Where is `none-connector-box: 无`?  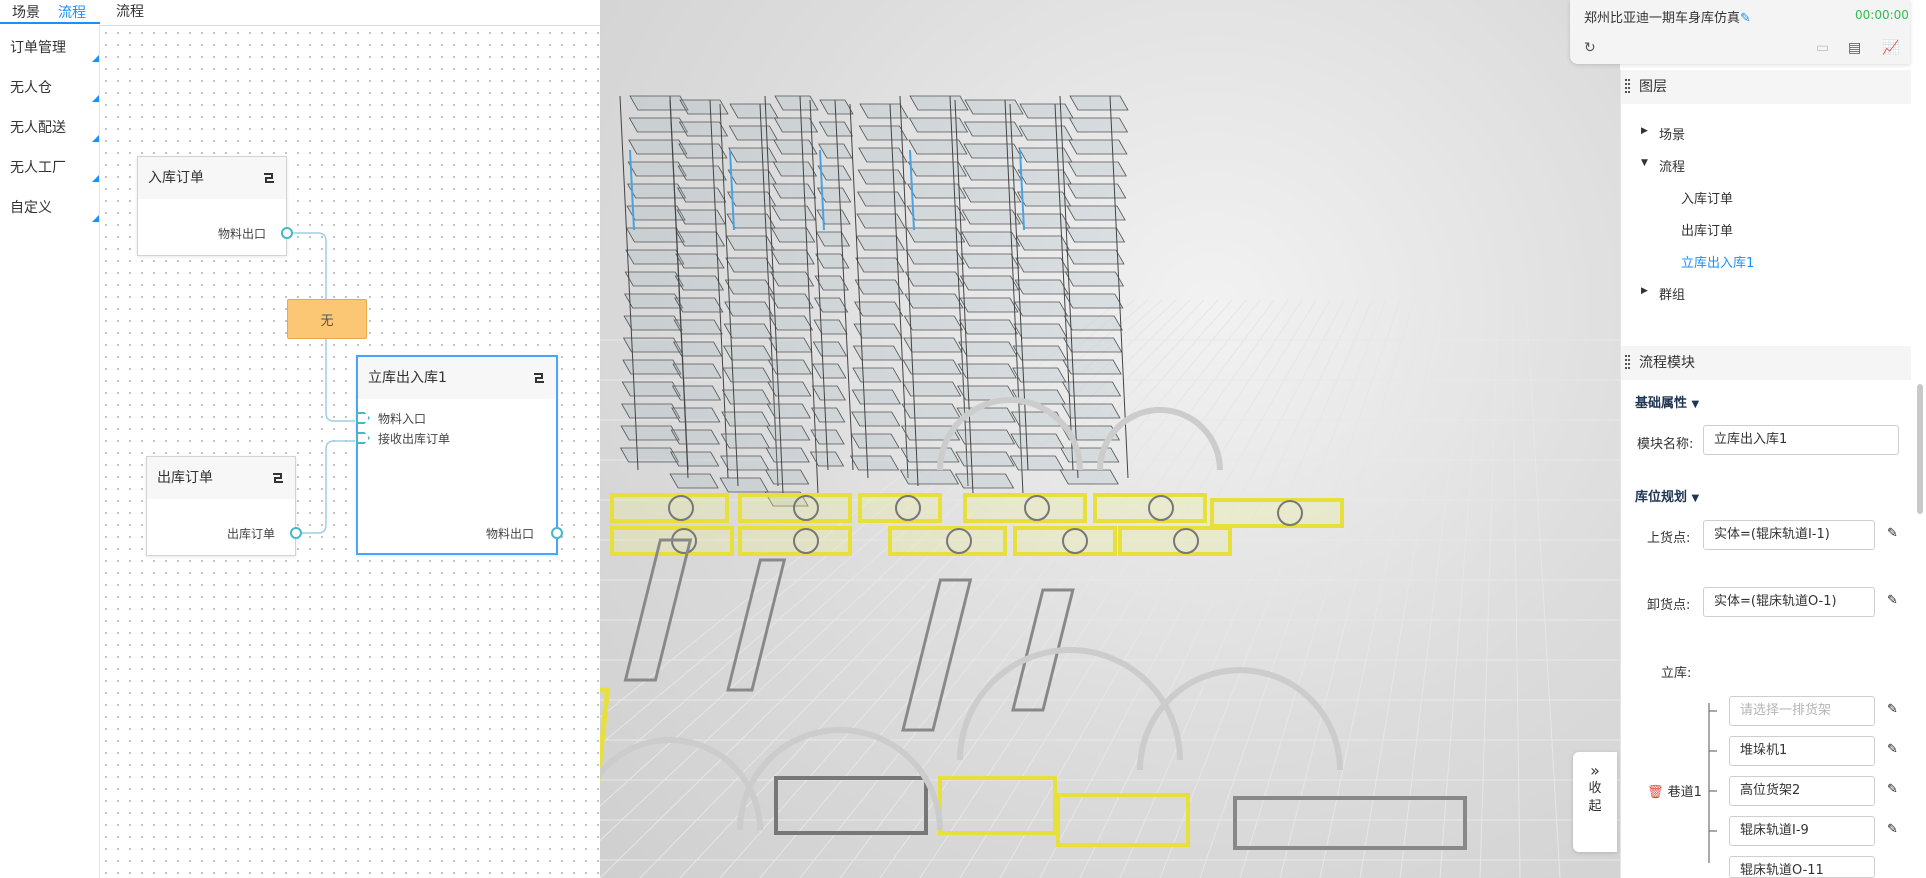
none-connector-box: 无 is located at coordinates (327, 319).